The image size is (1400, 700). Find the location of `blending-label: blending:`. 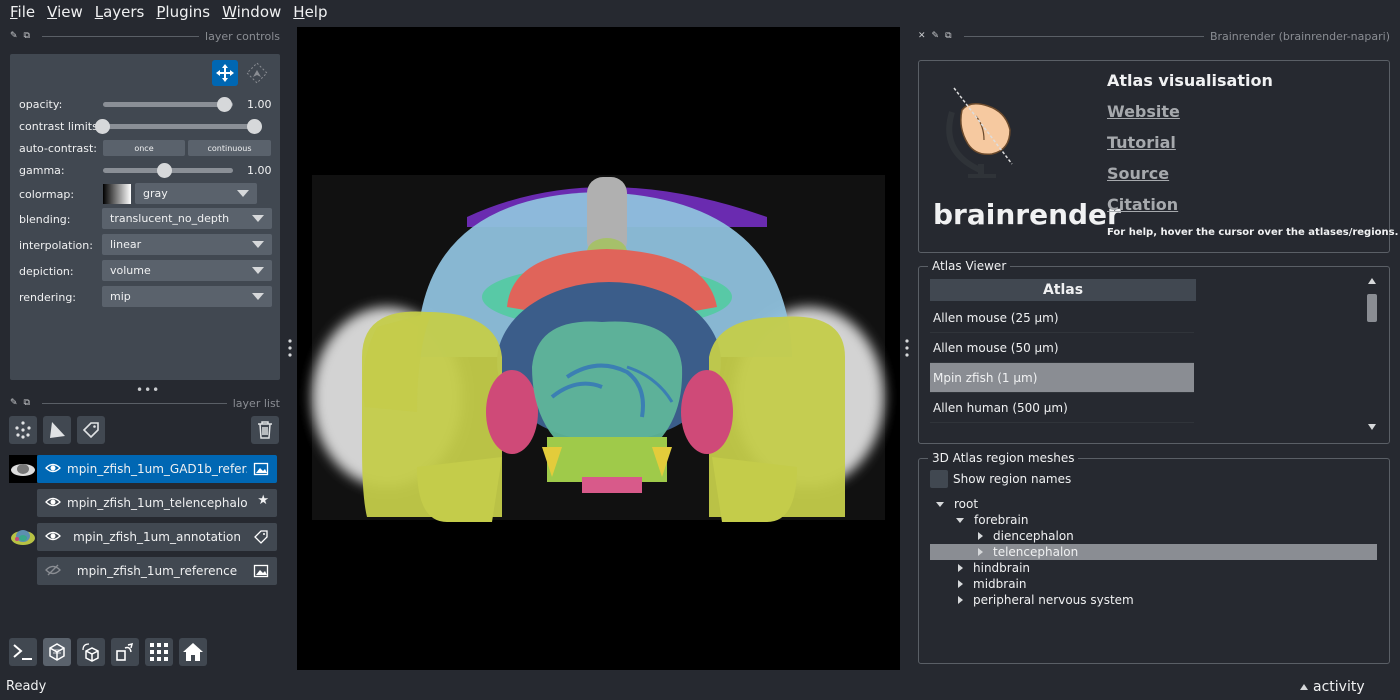

blending-label: blending: is located at coordinates (45, 219).